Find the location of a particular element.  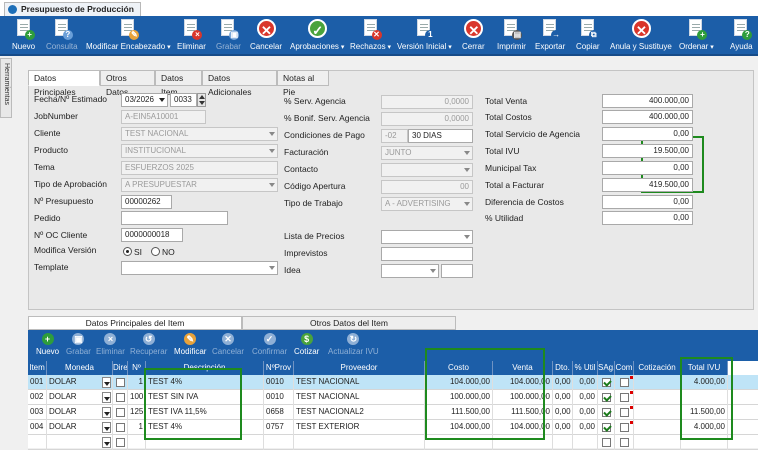

tab-otros-datos: Otros Datos is located at coordinates (127, 83).